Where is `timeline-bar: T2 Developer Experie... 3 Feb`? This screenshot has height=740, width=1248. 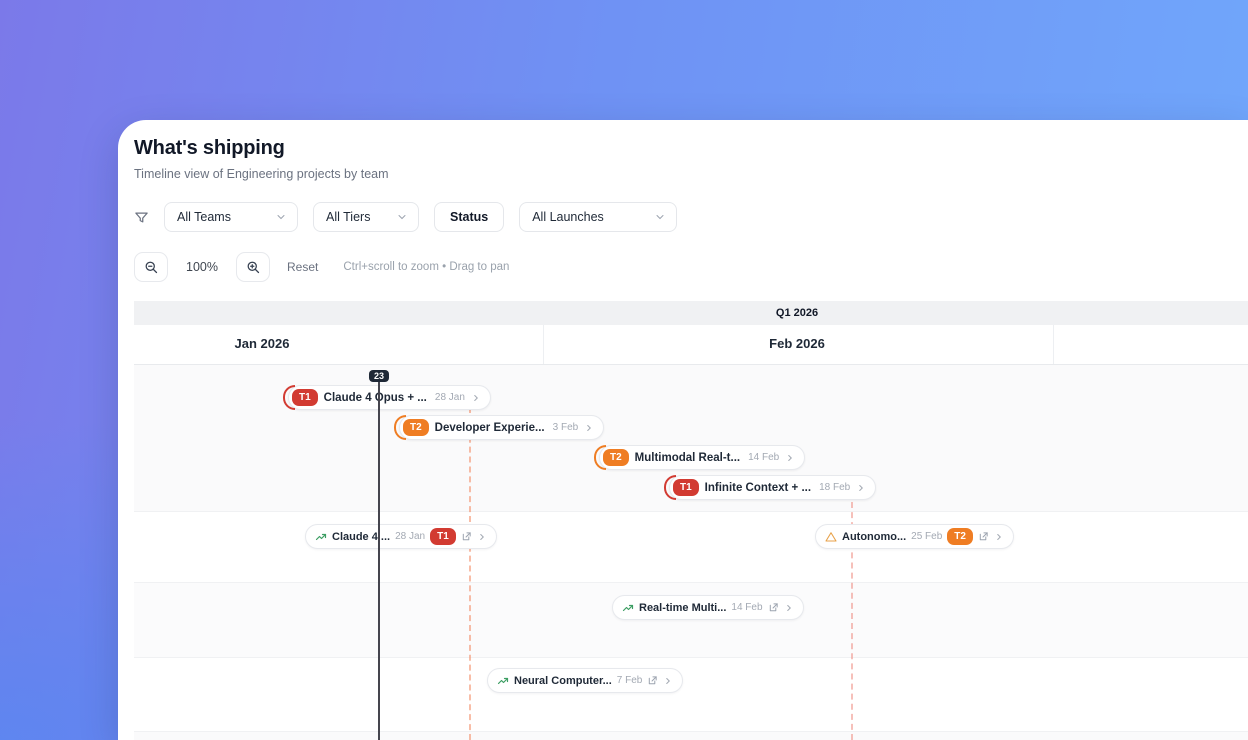
timeline-bar: T2 Developer Experie... 3 Feb is located at coordinates (499, 427).